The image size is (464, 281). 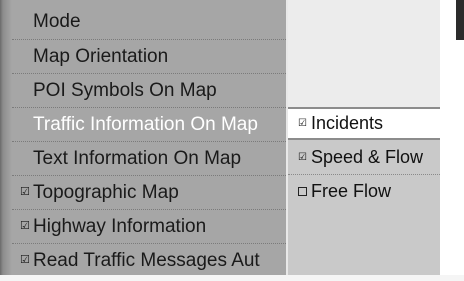 I want to click on menu-item-label: POI Symbols On Map, so click(x=125, y=90).